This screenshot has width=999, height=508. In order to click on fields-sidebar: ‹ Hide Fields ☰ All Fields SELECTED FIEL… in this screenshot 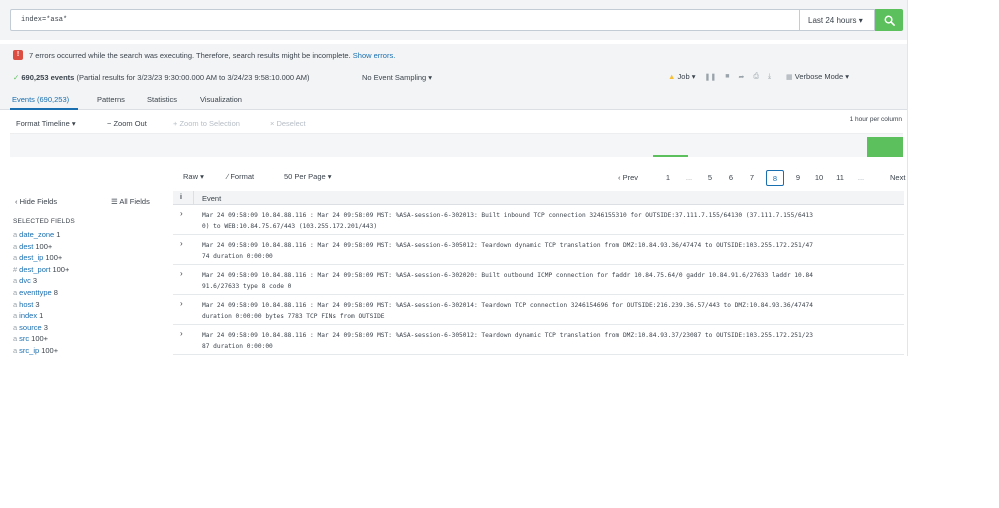, I will do `click(85, 274)`.